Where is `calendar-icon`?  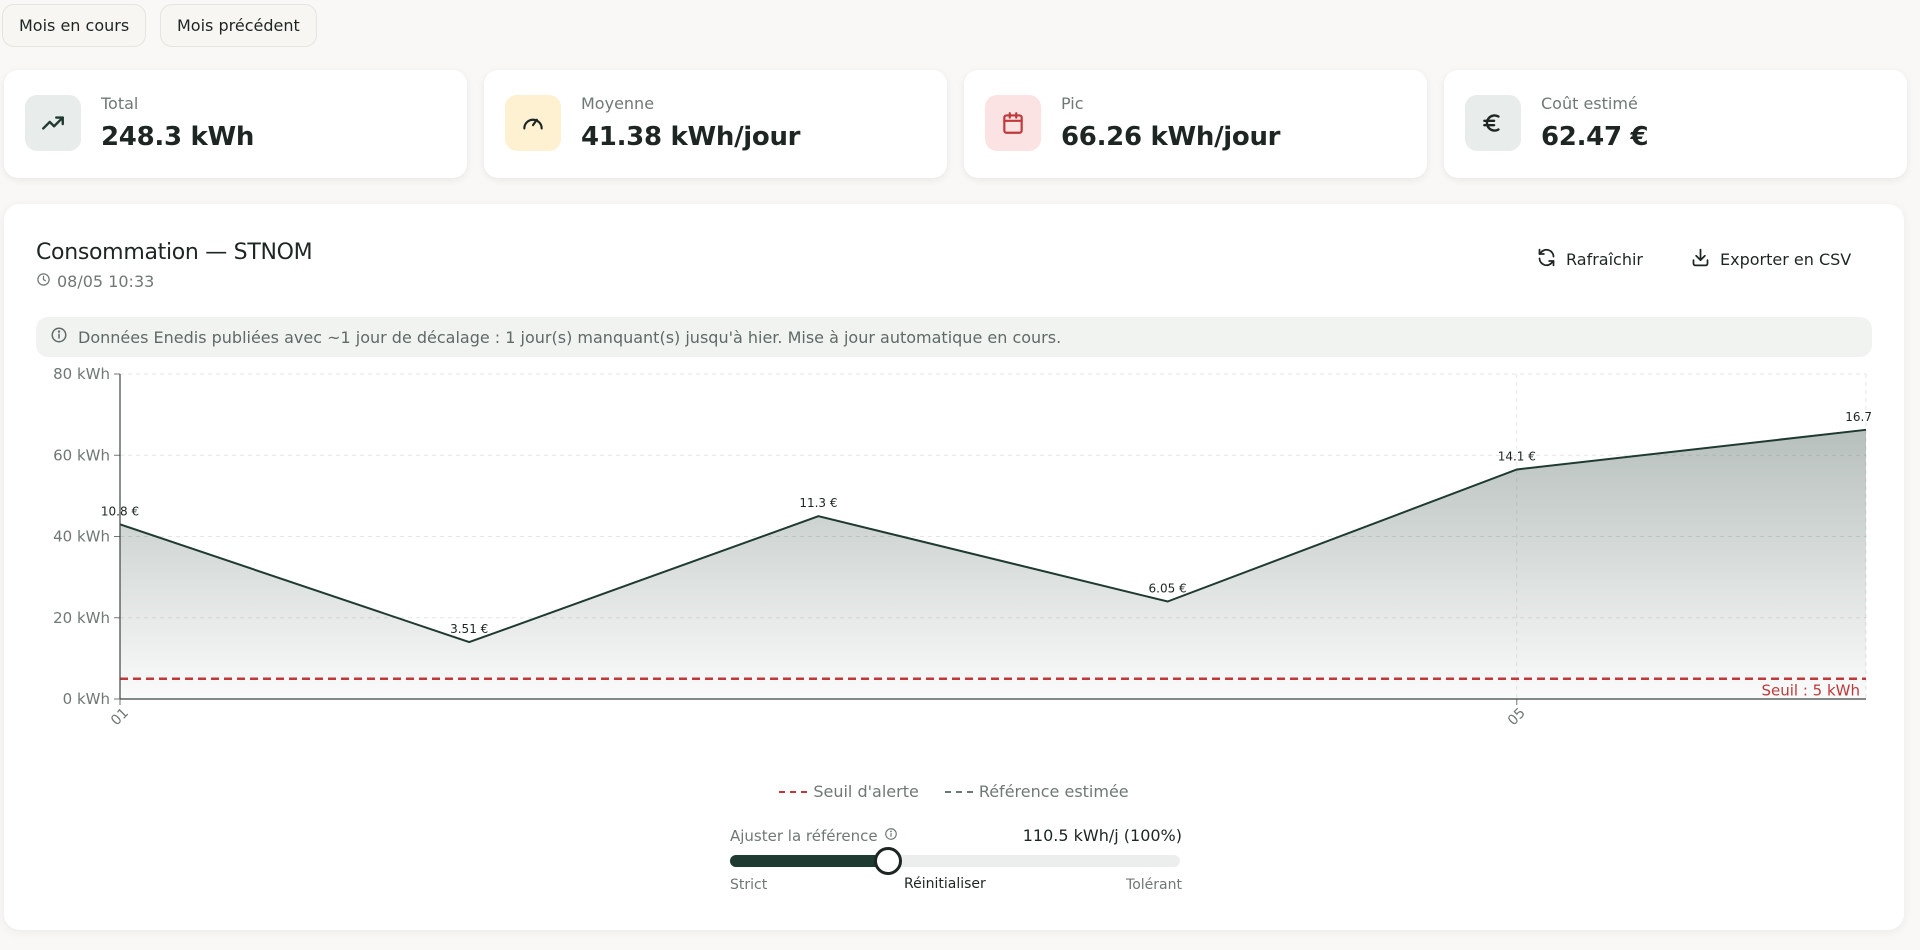
calendar-icon is located at coordinates (1013, 123).